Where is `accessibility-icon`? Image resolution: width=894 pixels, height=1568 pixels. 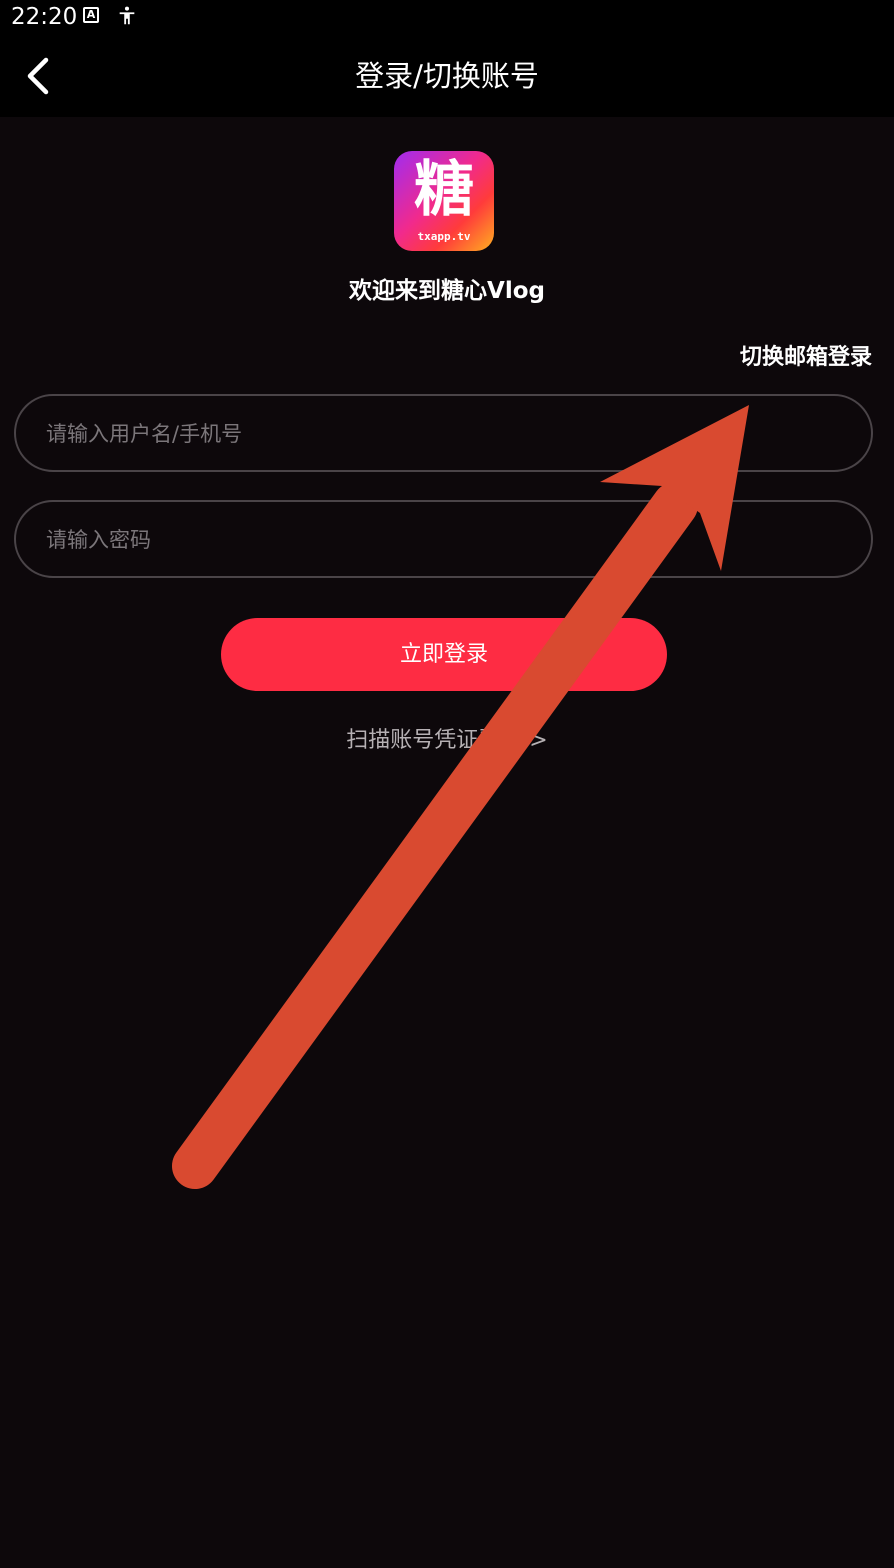 accessibility-icon is located at coordinates (127, 15).